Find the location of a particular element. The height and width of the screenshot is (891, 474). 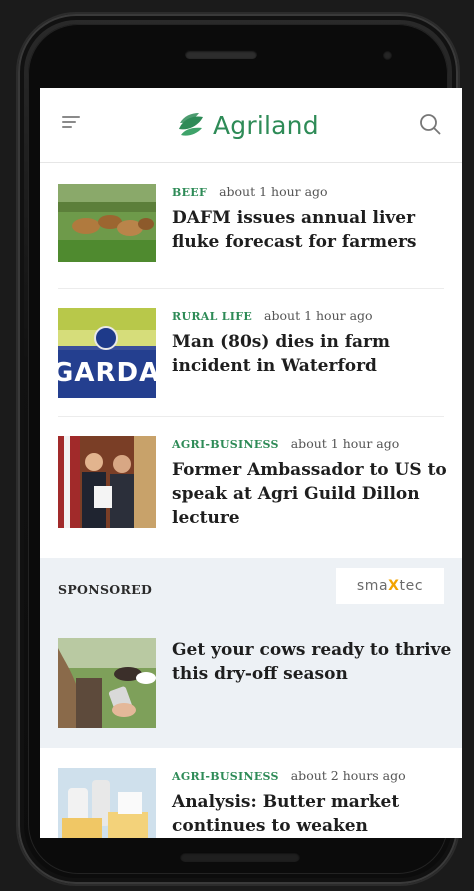

garda-sign-text: GARDA is located at coordinates (107, 373).